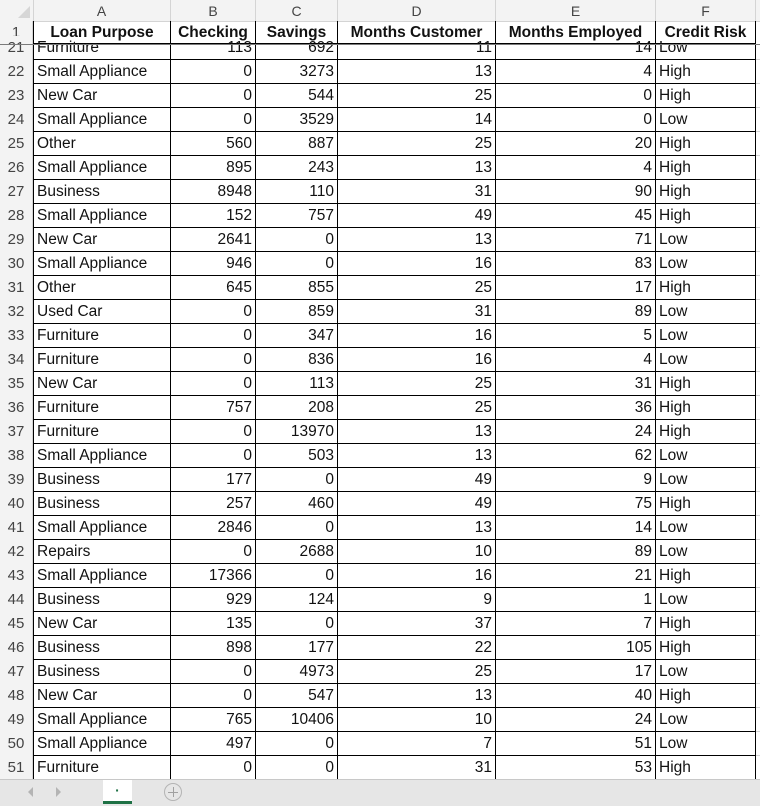  Describe the element at coordinates (297, 504) in the screenshot. I see `cell-savings: 460` at that location.